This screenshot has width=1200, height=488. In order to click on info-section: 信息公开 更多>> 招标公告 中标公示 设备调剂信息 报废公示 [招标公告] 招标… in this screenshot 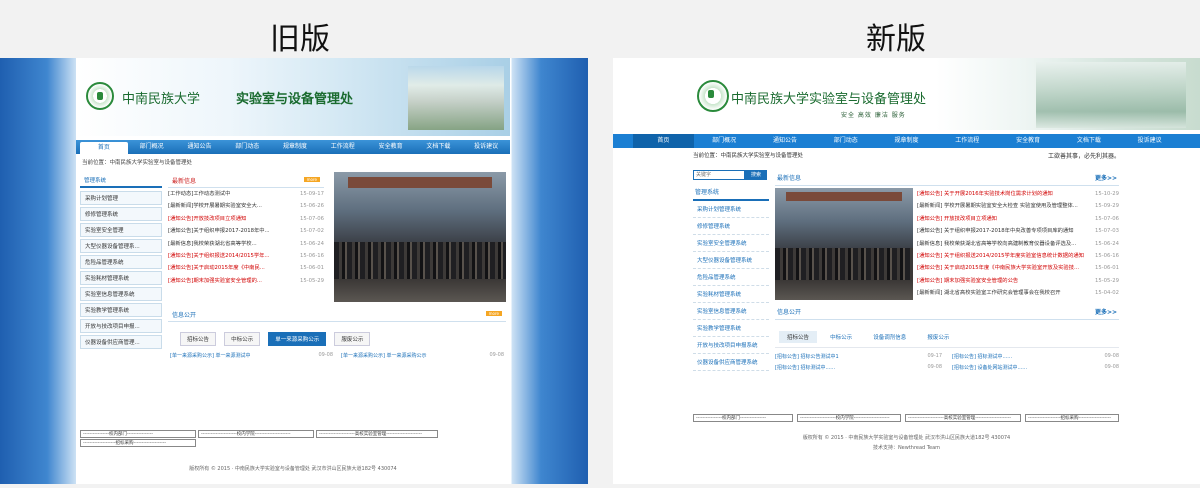, I will do `click(947, 340)`.